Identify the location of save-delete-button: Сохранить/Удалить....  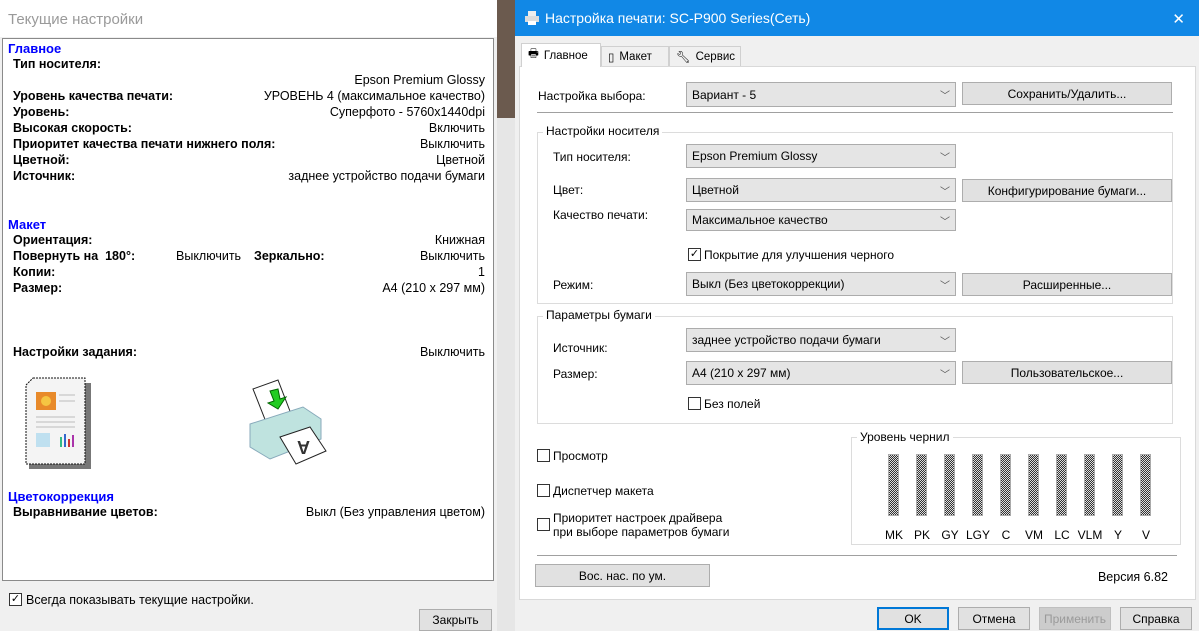
(1067, 93).